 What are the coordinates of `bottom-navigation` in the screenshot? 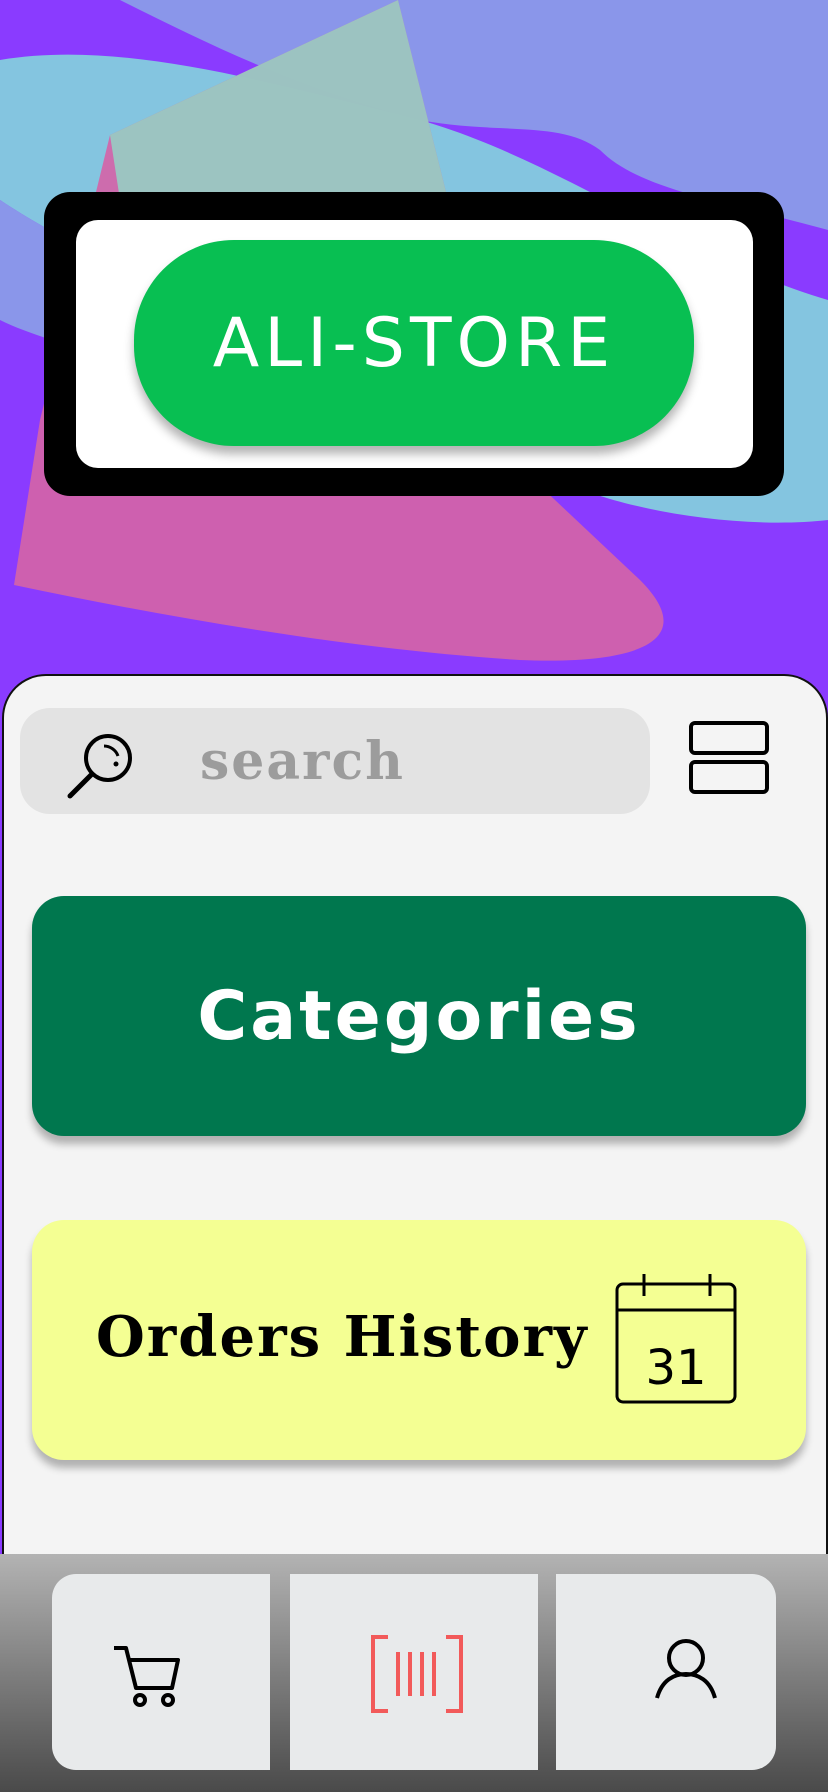 It's located at (414, 1673).